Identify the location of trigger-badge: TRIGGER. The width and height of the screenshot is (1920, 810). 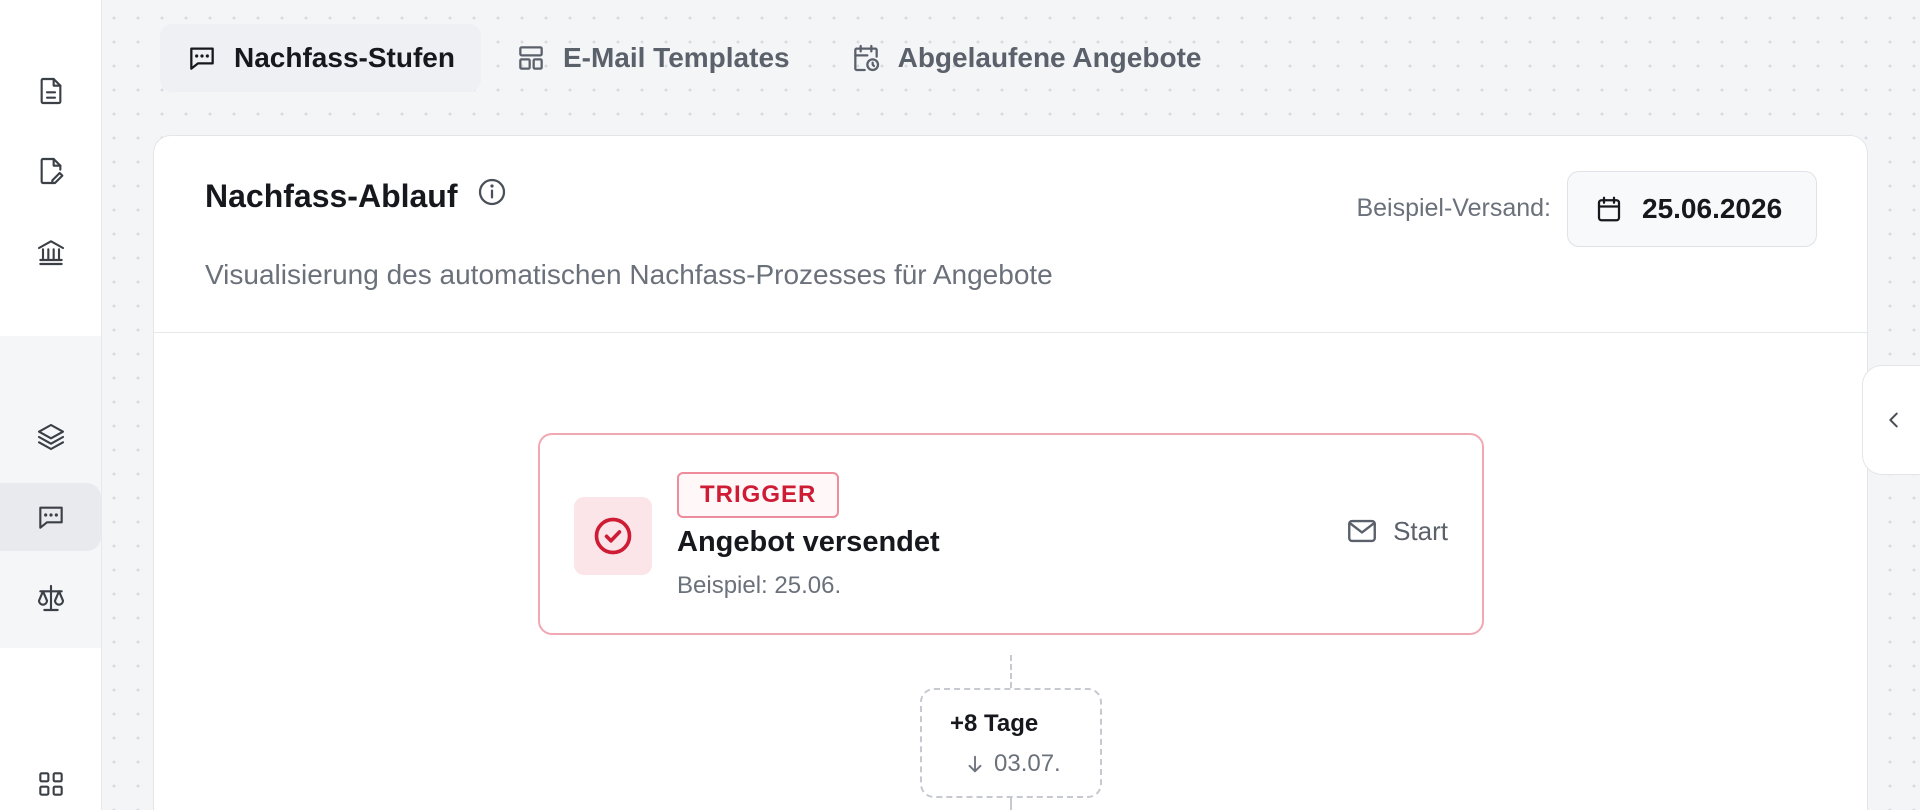
(758, 495).